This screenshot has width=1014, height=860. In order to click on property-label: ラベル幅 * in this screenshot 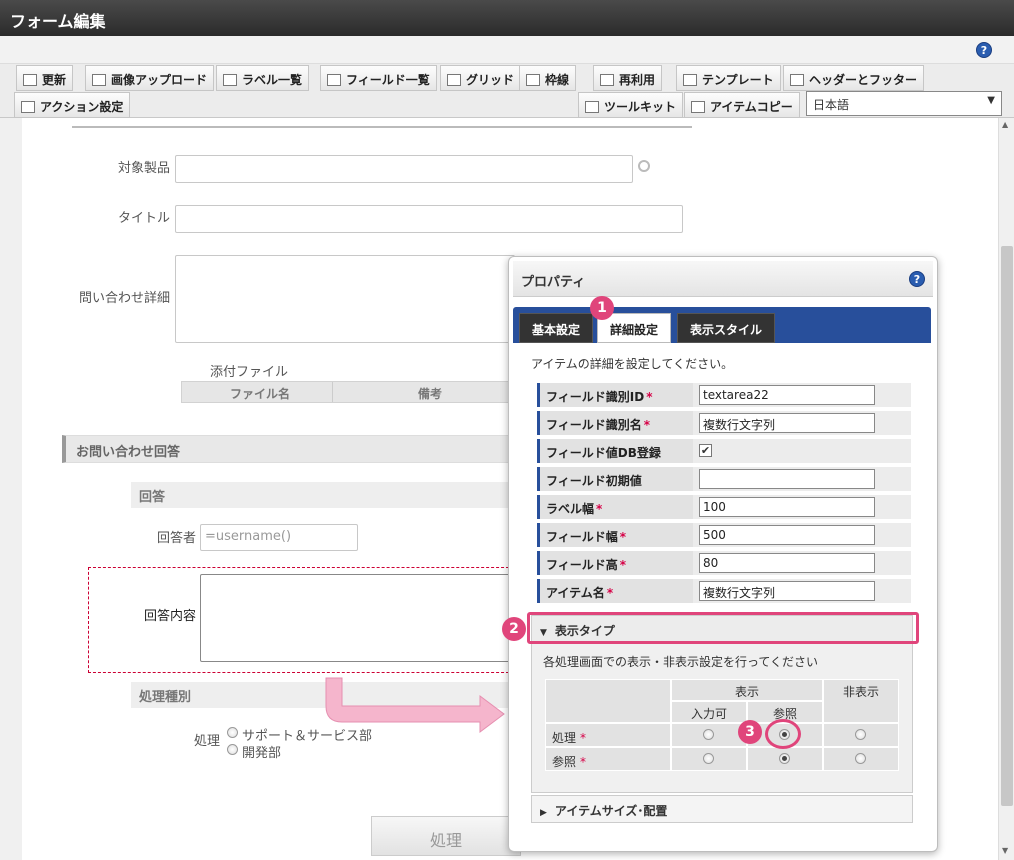, I will do `click(615, 507)`.